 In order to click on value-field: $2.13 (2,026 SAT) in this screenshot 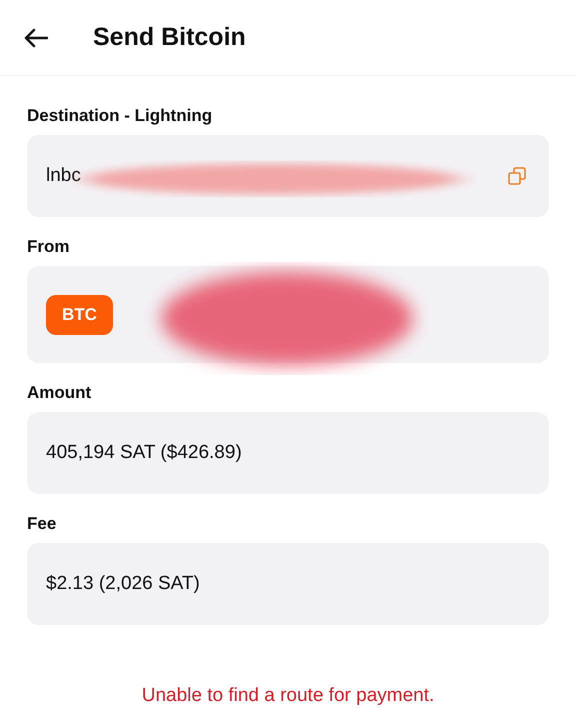, I will do `click(288, 584)`.